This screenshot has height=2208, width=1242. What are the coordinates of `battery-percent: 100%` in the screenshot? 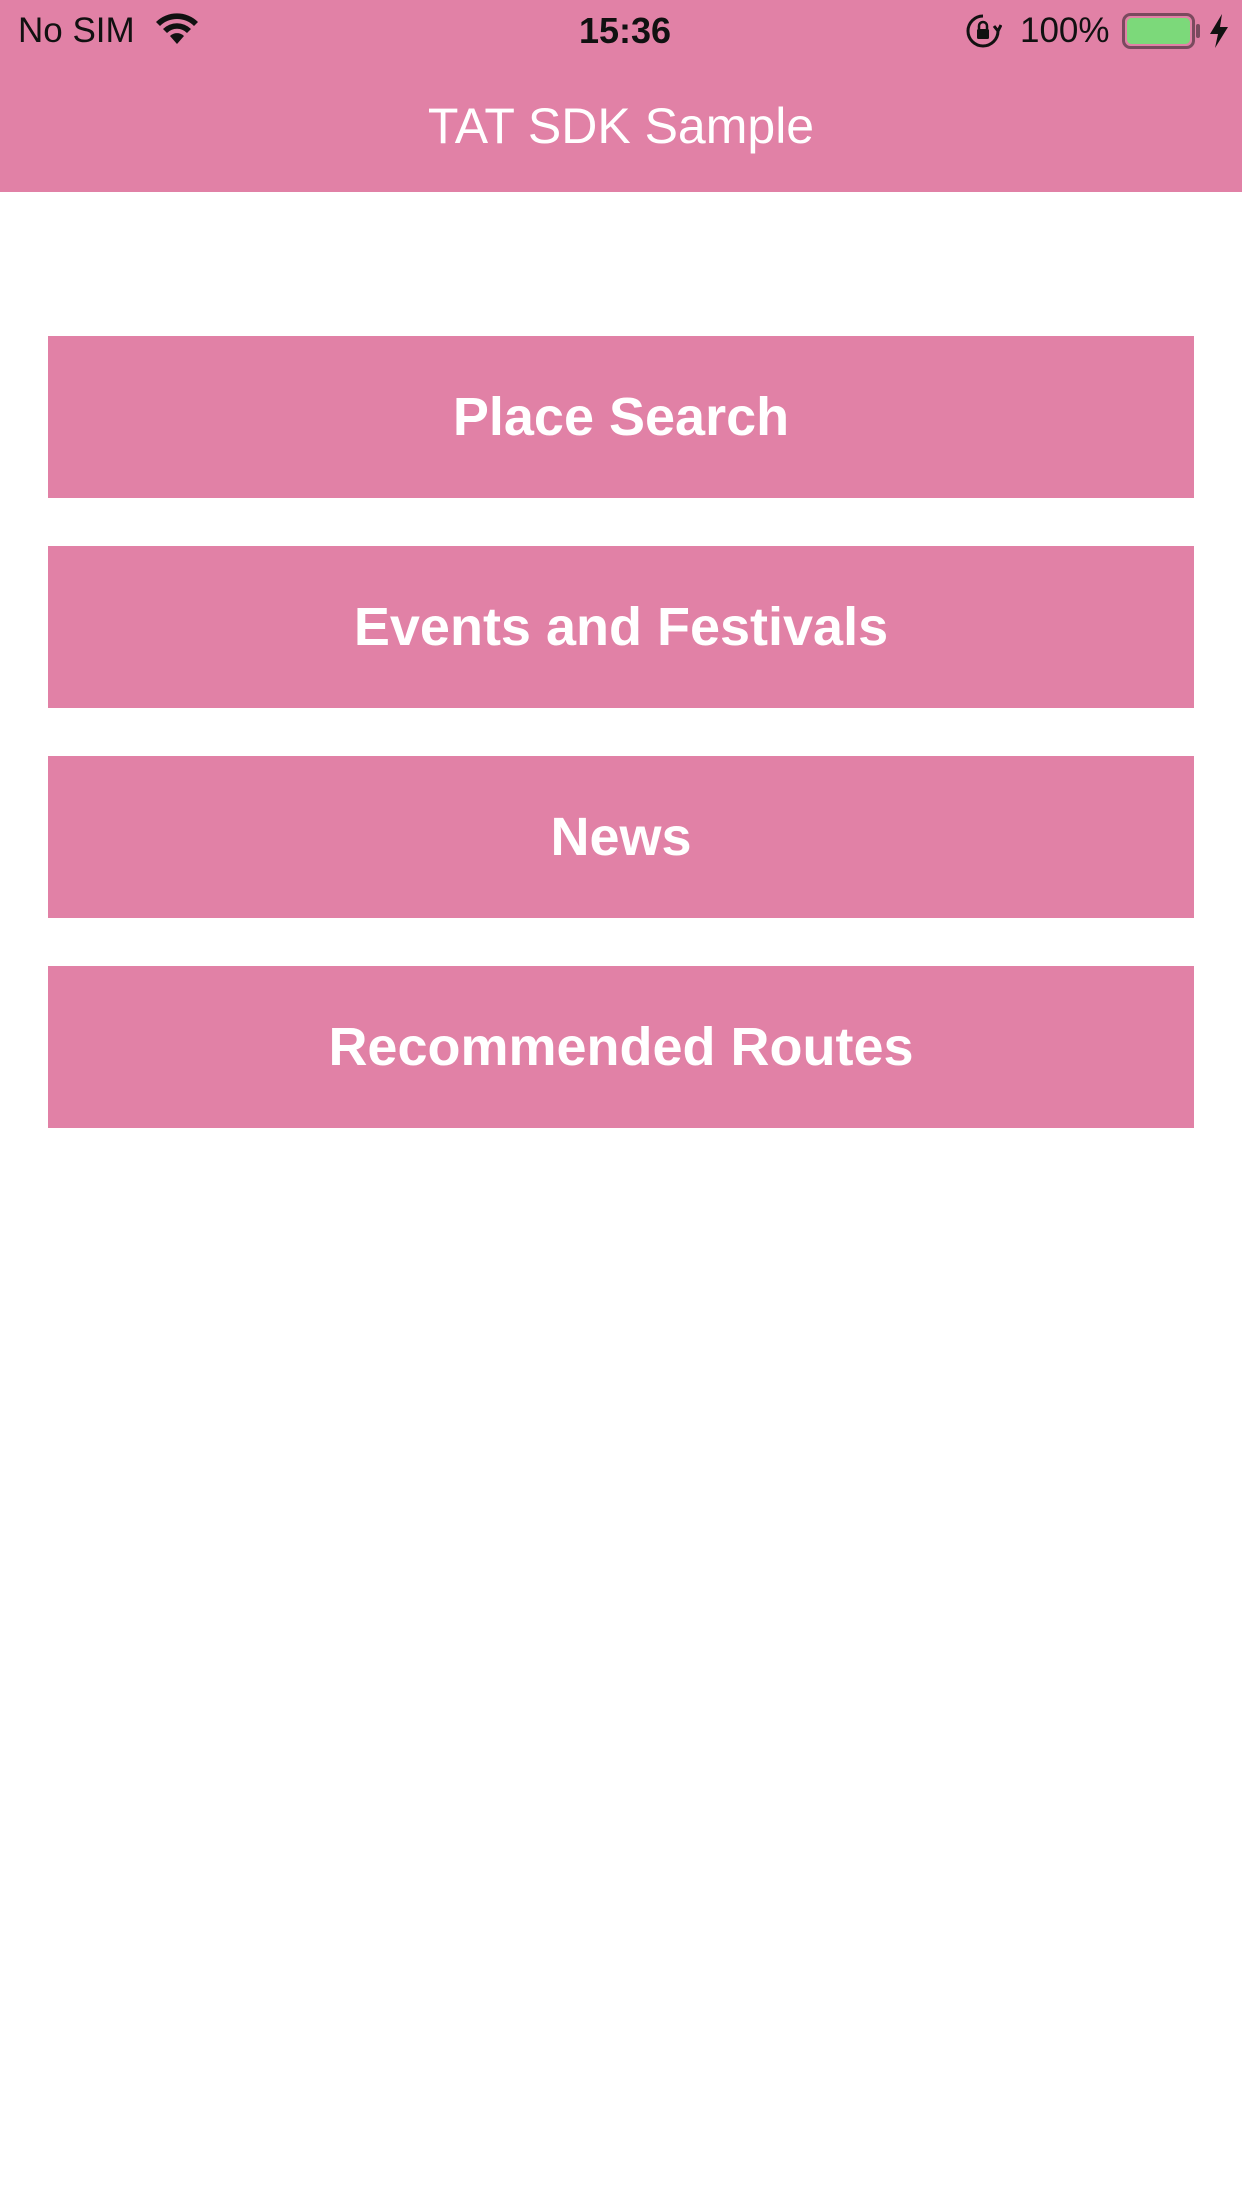 It's located at (1065, 30).